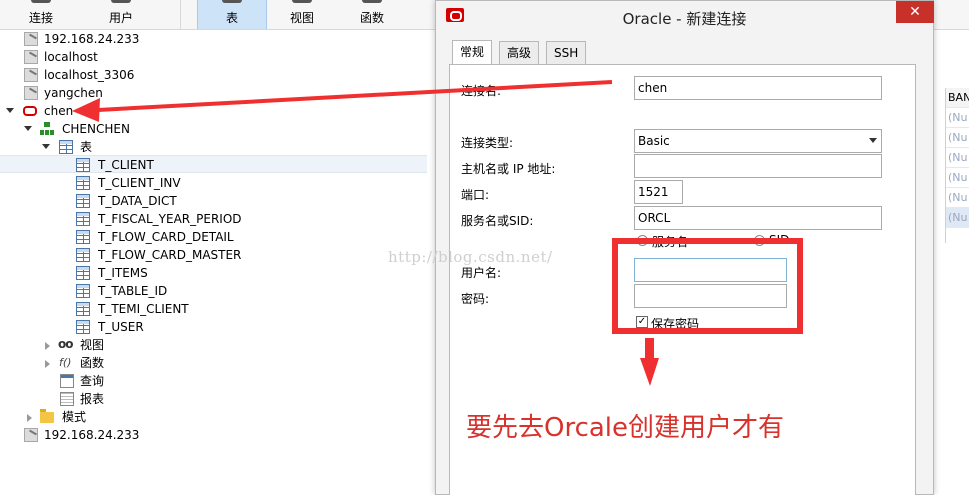 The image size is (969, 495). What do you see at coordinates (957, 98) in the screenshot?
I see `grid-column-header: BAN` at bounding box center [957, 98].